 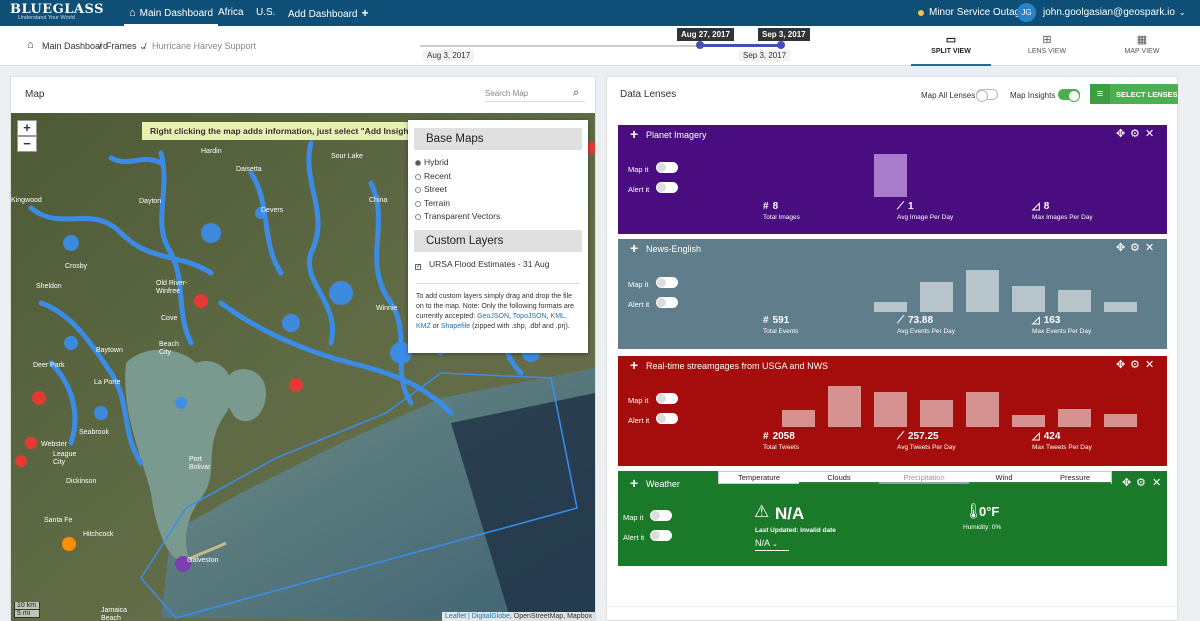 What do you see at coordinates (1026, 12) in the screenshot?
I see `avatar: JG` at bounding box center [1026, 12].